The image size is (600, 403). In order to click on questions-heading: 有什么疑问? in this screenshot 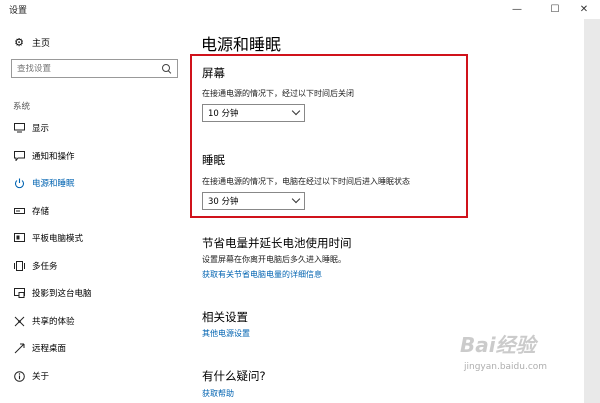, I will do `click(234, 376)`.